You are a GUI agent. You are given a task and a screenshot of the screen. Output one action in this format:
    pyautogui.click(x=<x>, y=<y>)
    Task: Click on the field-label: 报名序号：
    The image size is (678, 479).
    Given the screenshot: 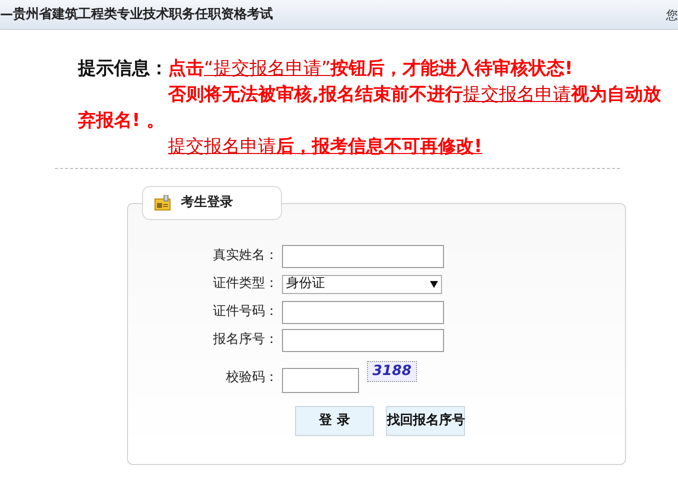 What is the action you would take?
    pyautogui.click(x=245, y=340)
    